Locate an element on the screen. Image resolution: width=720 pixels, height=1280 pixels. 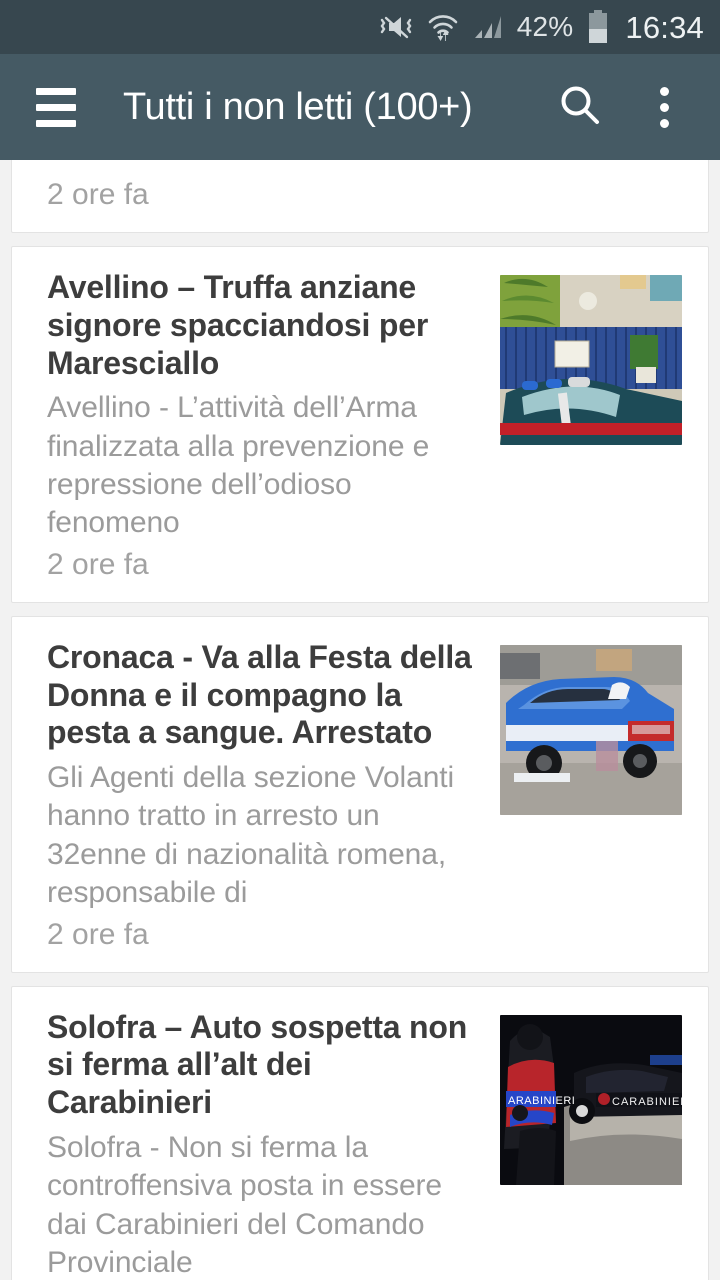
search-button is located at coordinates (580, 107).